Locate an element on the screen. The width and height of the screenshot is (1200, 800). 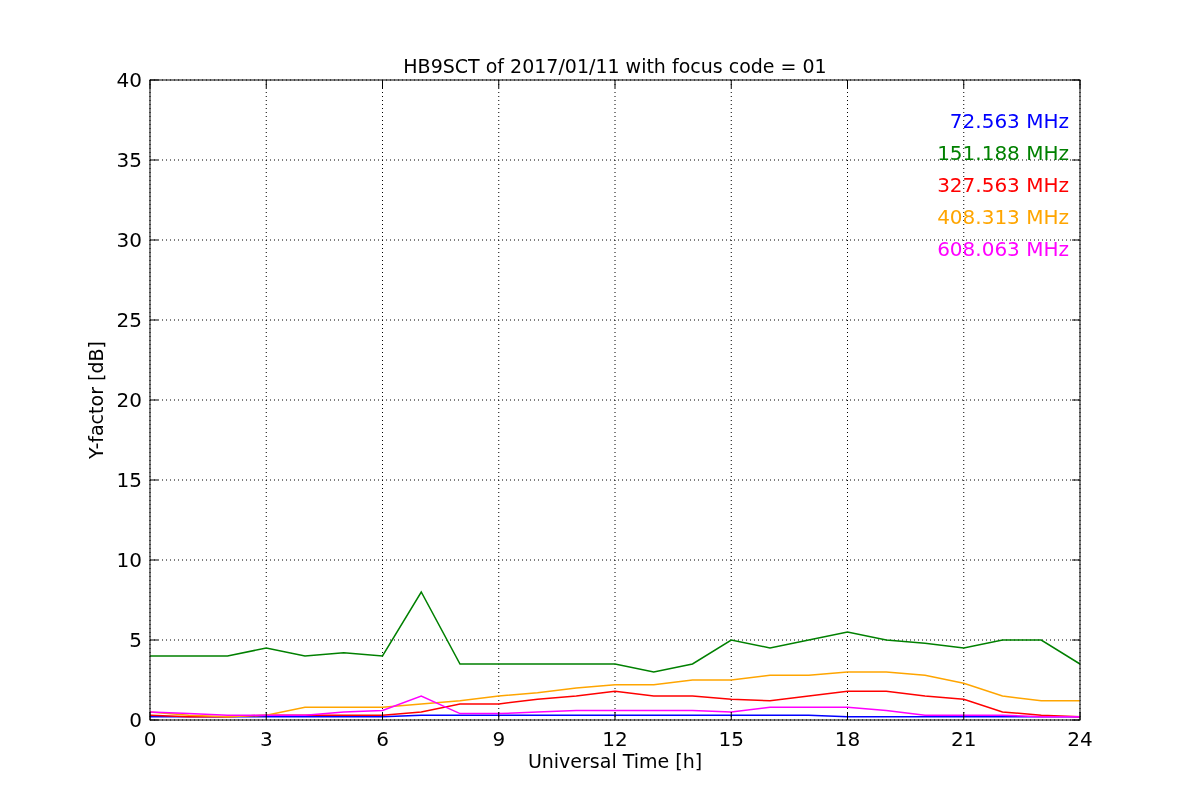
x-tick-label: 3 is located at coordinates (266, 739).